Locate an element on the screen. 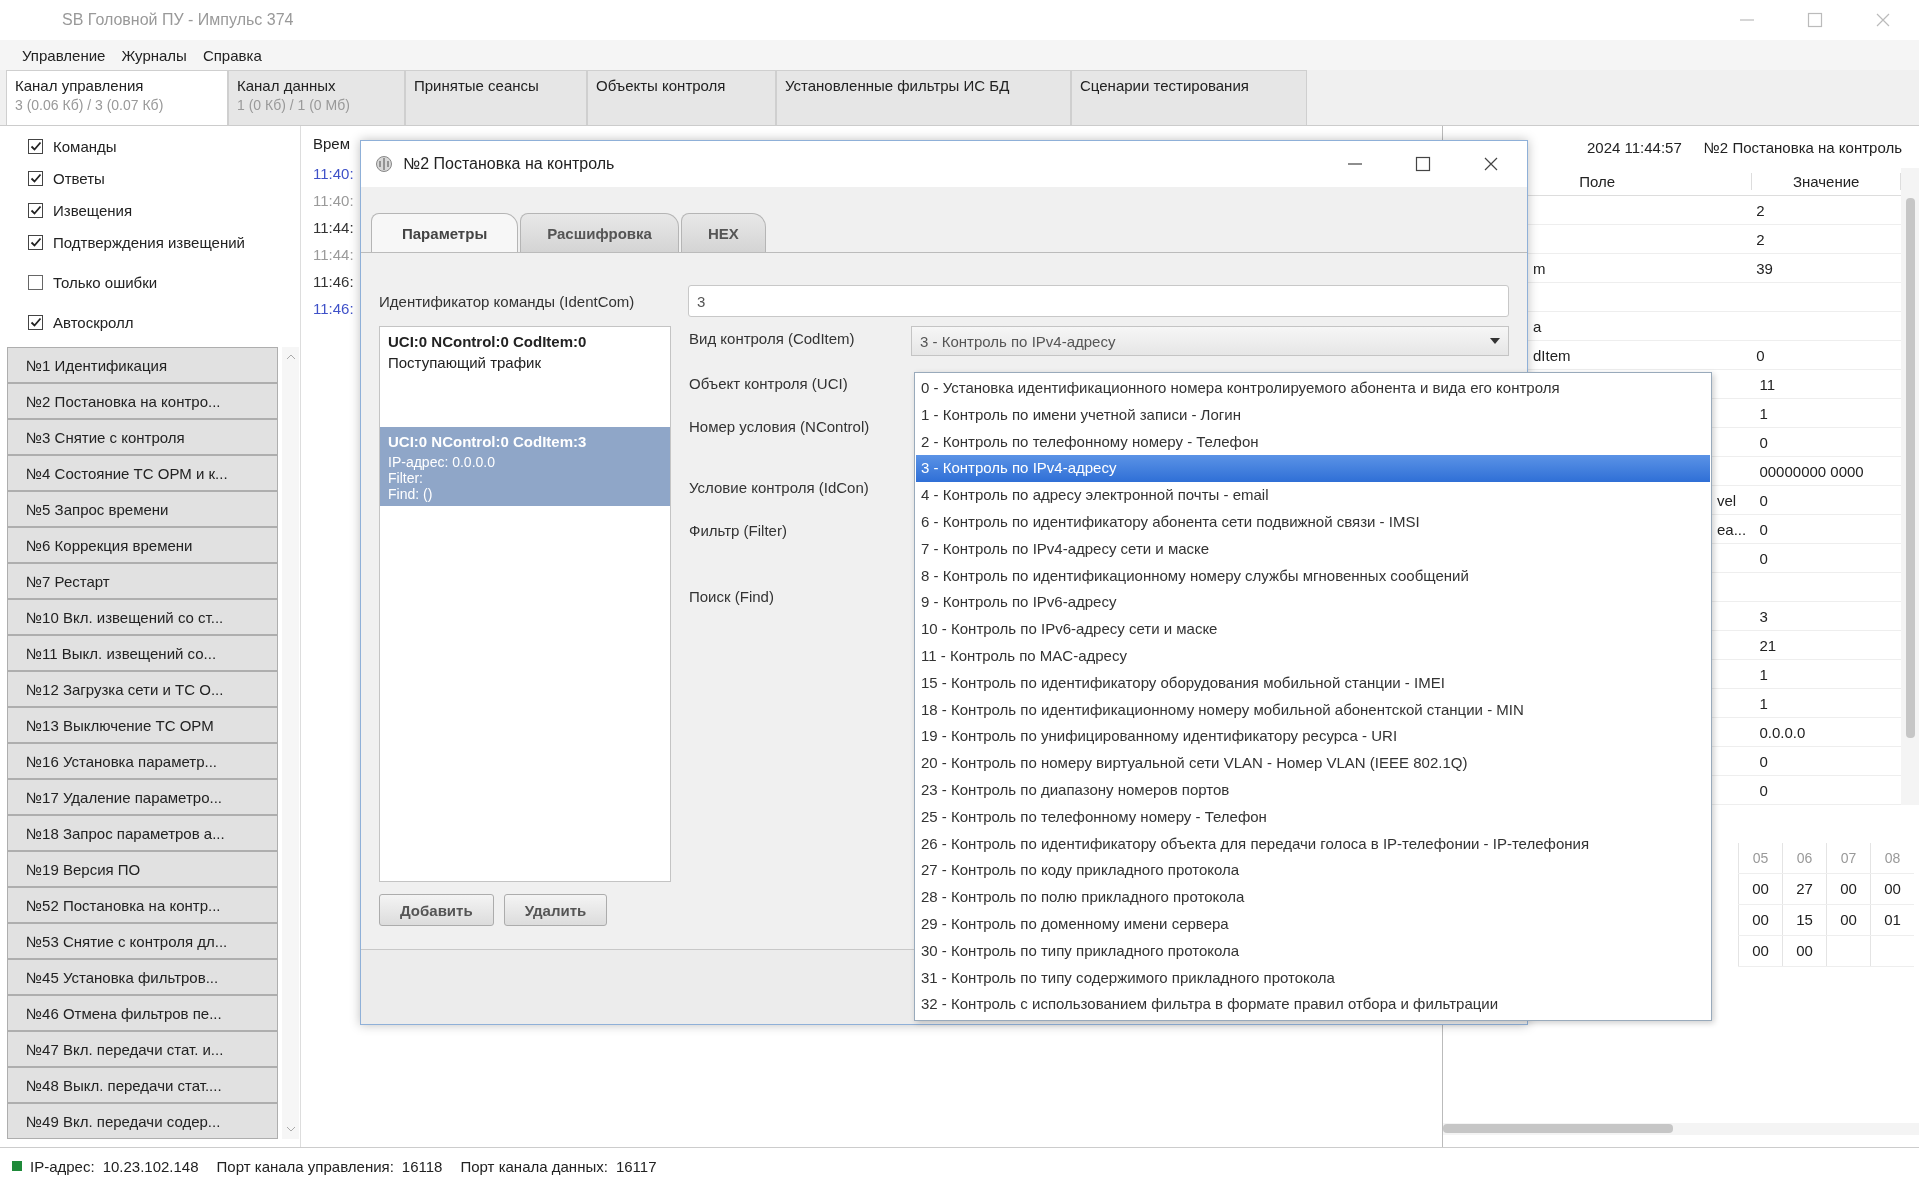 The width and height of the screenshot is (1919, 1184). dropdown-option: 28 - Контроль по полю прикладного протокола is located at coordinates (1313, 897).